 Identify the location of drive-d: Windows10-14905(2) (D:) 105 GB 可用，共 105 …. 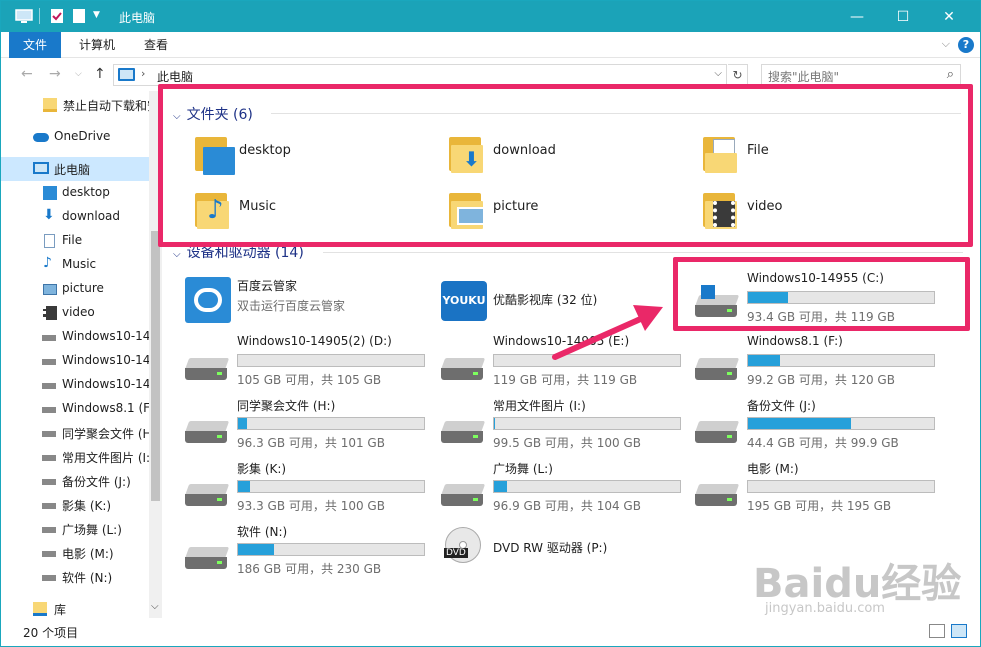
(309, 364).